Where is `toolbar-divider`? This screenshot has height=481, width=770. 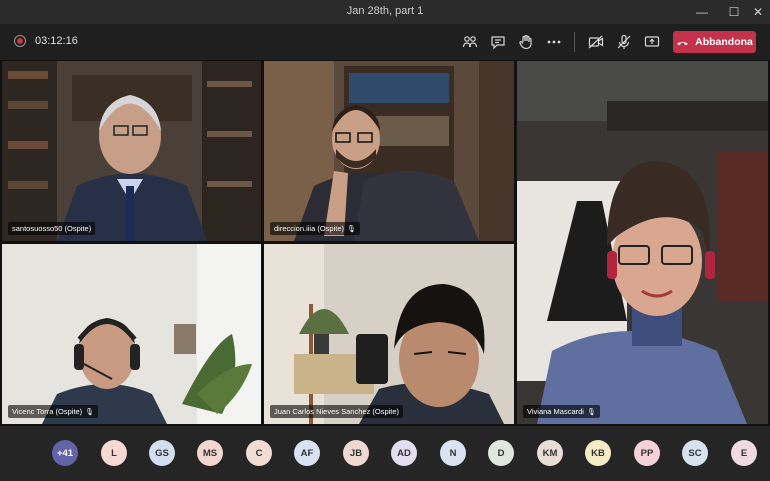
toolbar-divider is located at coordinates (574, 42).